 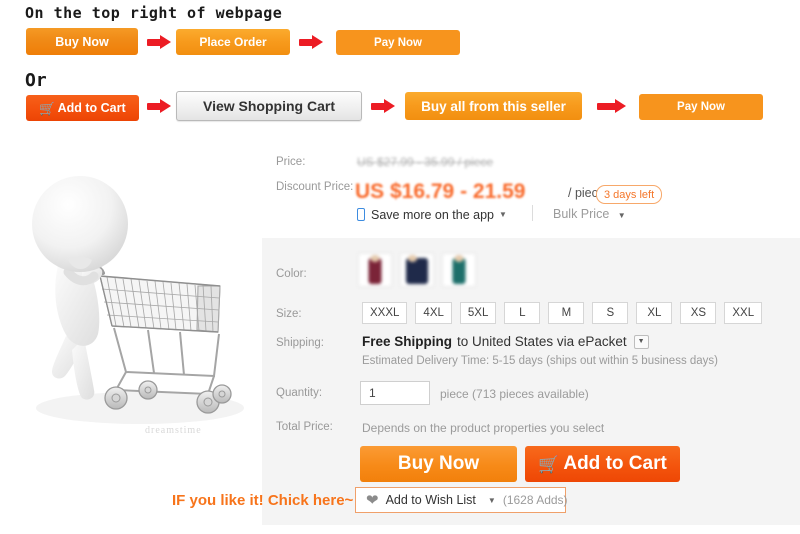 I want to click on size-option: XS, so click(x=698, y=313).